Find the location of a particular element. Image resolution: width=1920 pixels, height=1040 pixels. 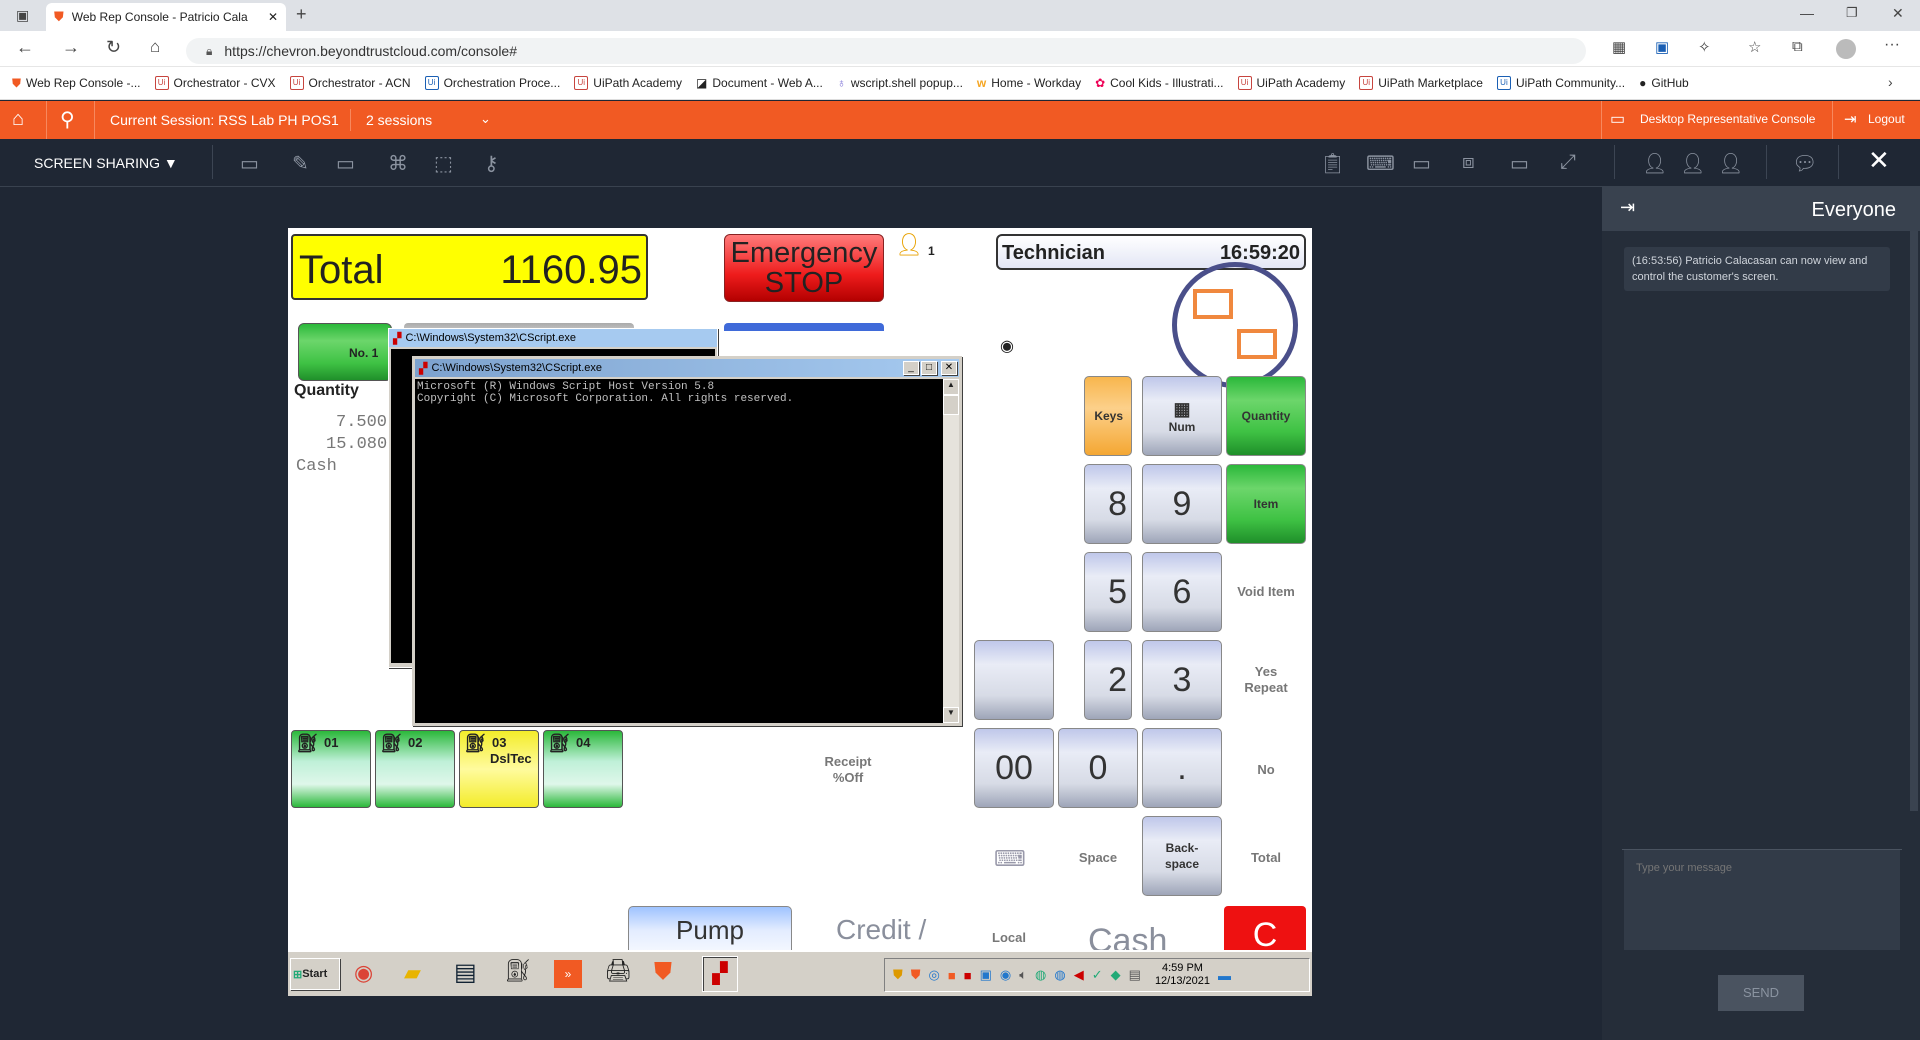

local-account-button: Local is located at coordinates (1009, 937).